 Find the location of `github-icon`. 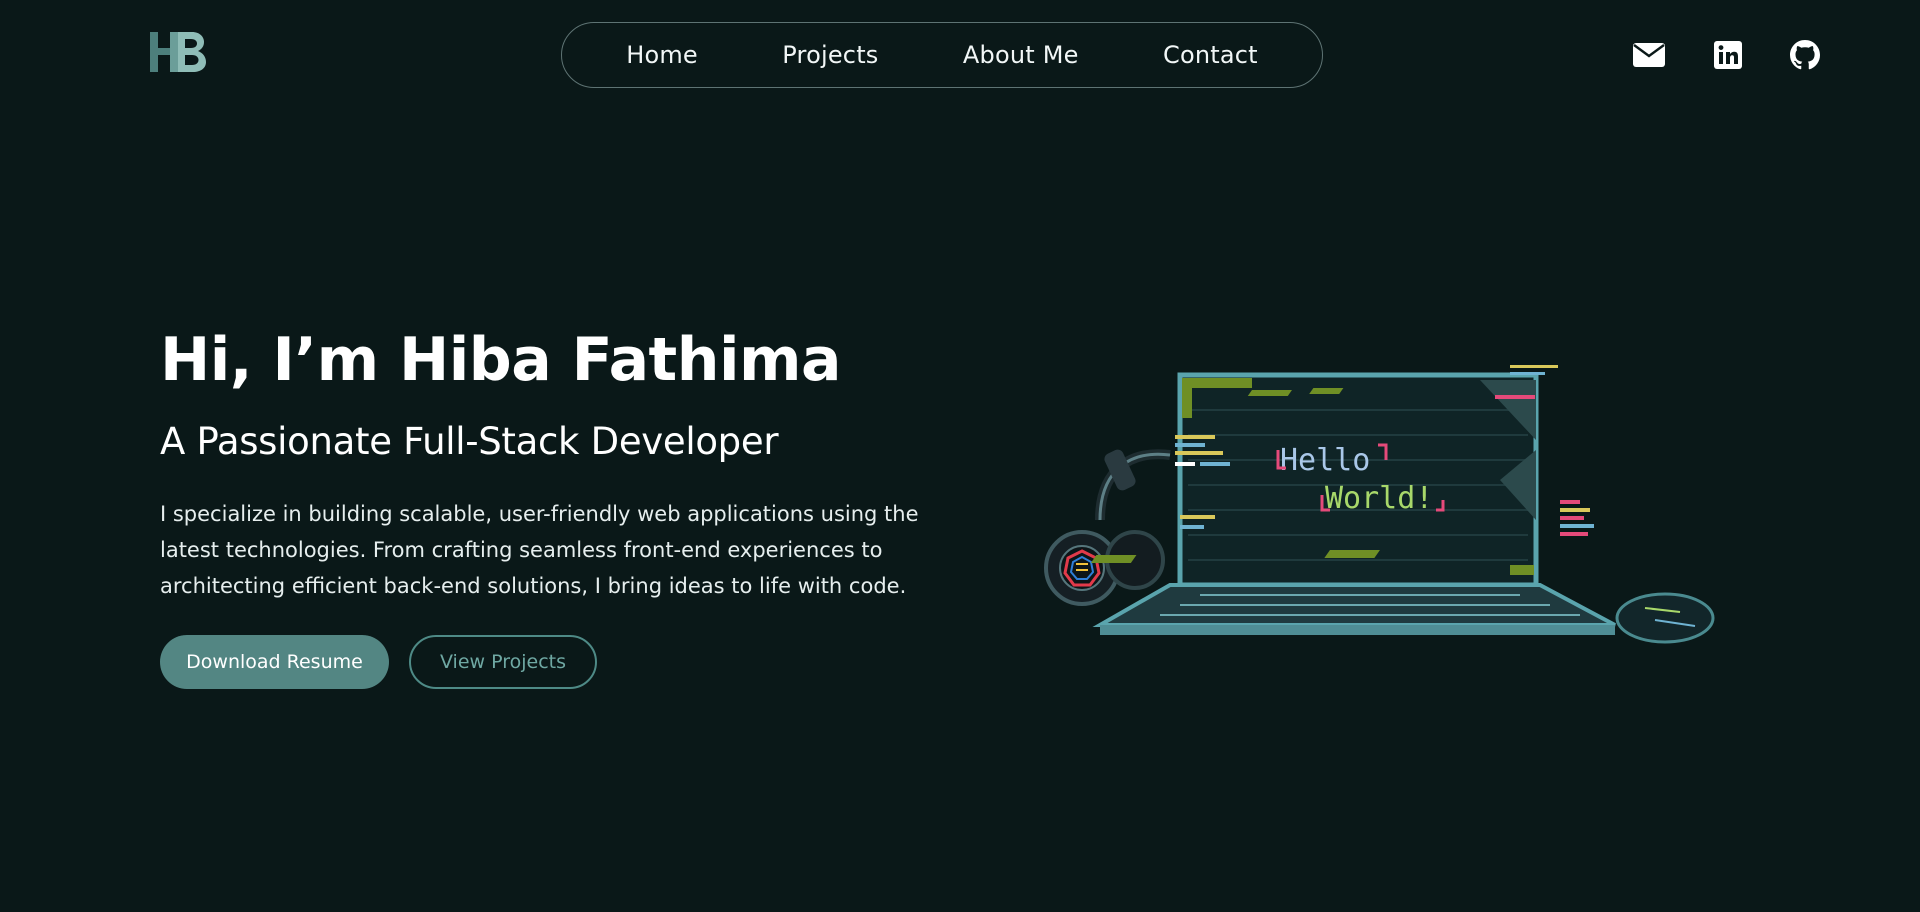

github-icon is located at coordinates (1805, 55).